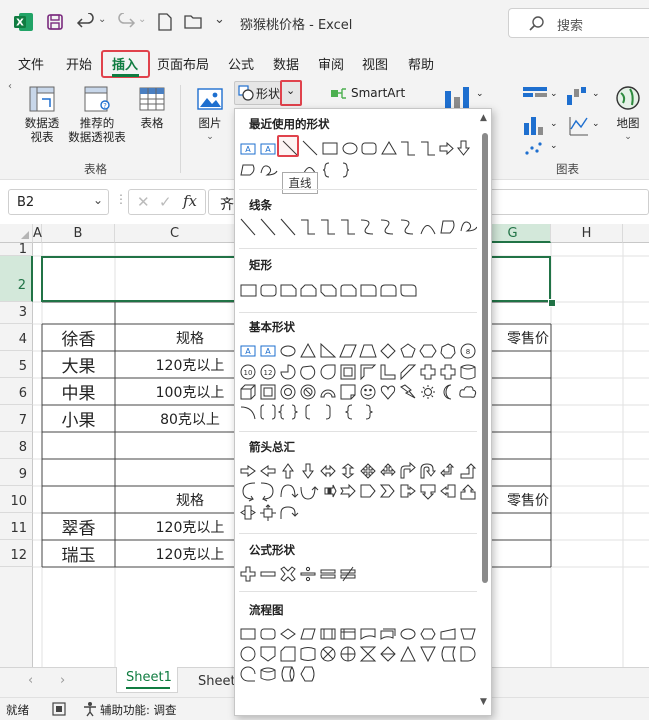 The width and height of the screenshot is (649, 720). Describe the element at coordinates (31, 63) in the screenshot. I see `tab-file: 文件` at that location.